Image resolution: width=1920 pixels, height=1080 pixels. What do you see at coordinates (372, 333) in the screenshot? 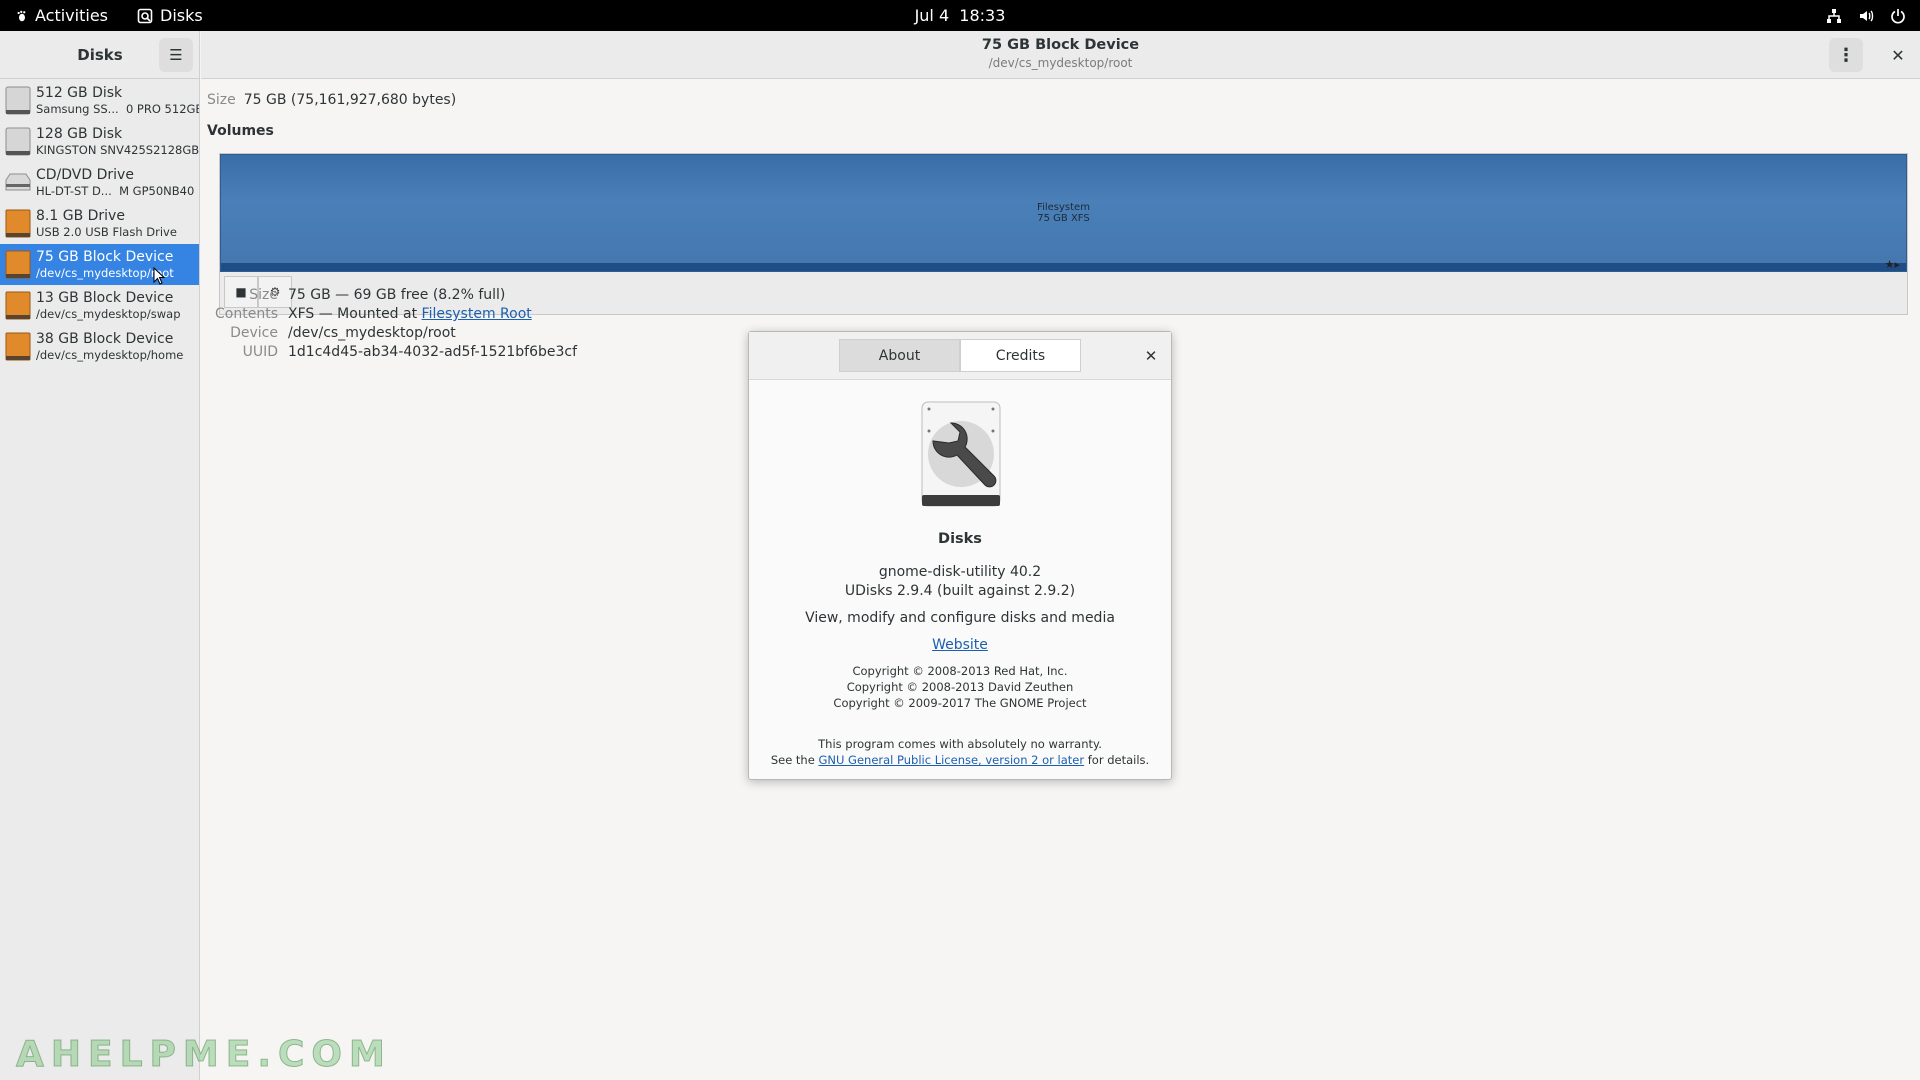
I see `detail-device-value: /dev/cs_mydesktop/root` at bounding box center [372, 333].